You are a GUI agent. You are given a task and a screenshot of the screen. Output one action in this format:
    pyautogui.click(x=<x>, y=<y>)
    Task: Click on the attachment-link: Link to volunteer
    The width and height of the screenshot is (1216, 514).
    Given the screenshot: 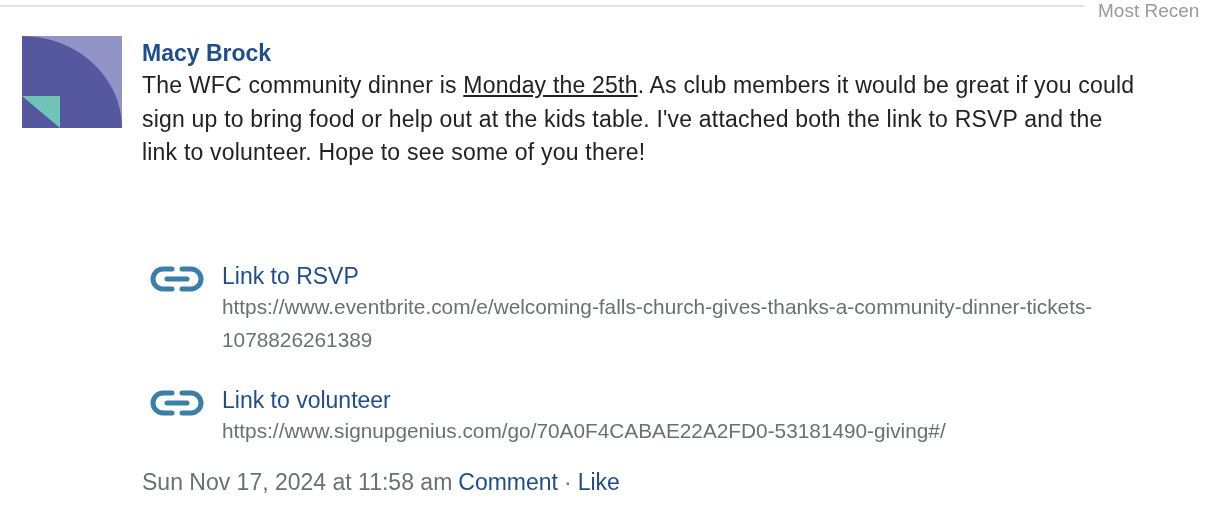 What is the action you would take?
    pyautogui.click(x=672, y=399)
    